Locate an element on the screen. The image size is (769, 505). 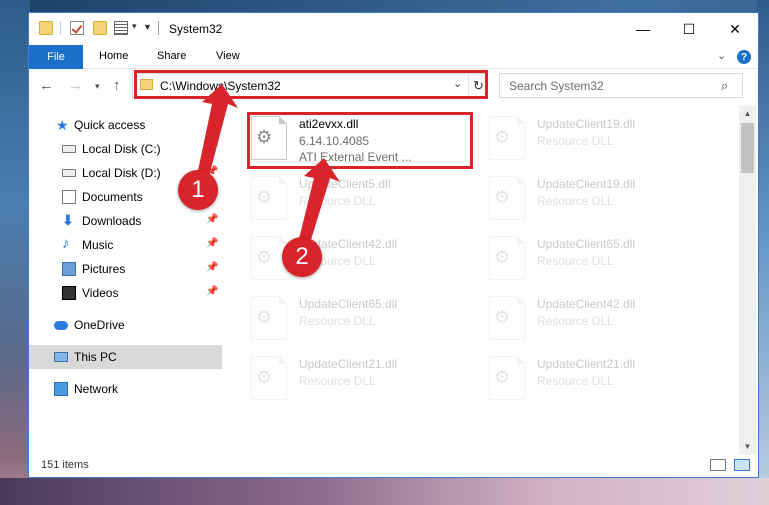
sidebar-item-label: Videos is located at coordinates (100, 293).